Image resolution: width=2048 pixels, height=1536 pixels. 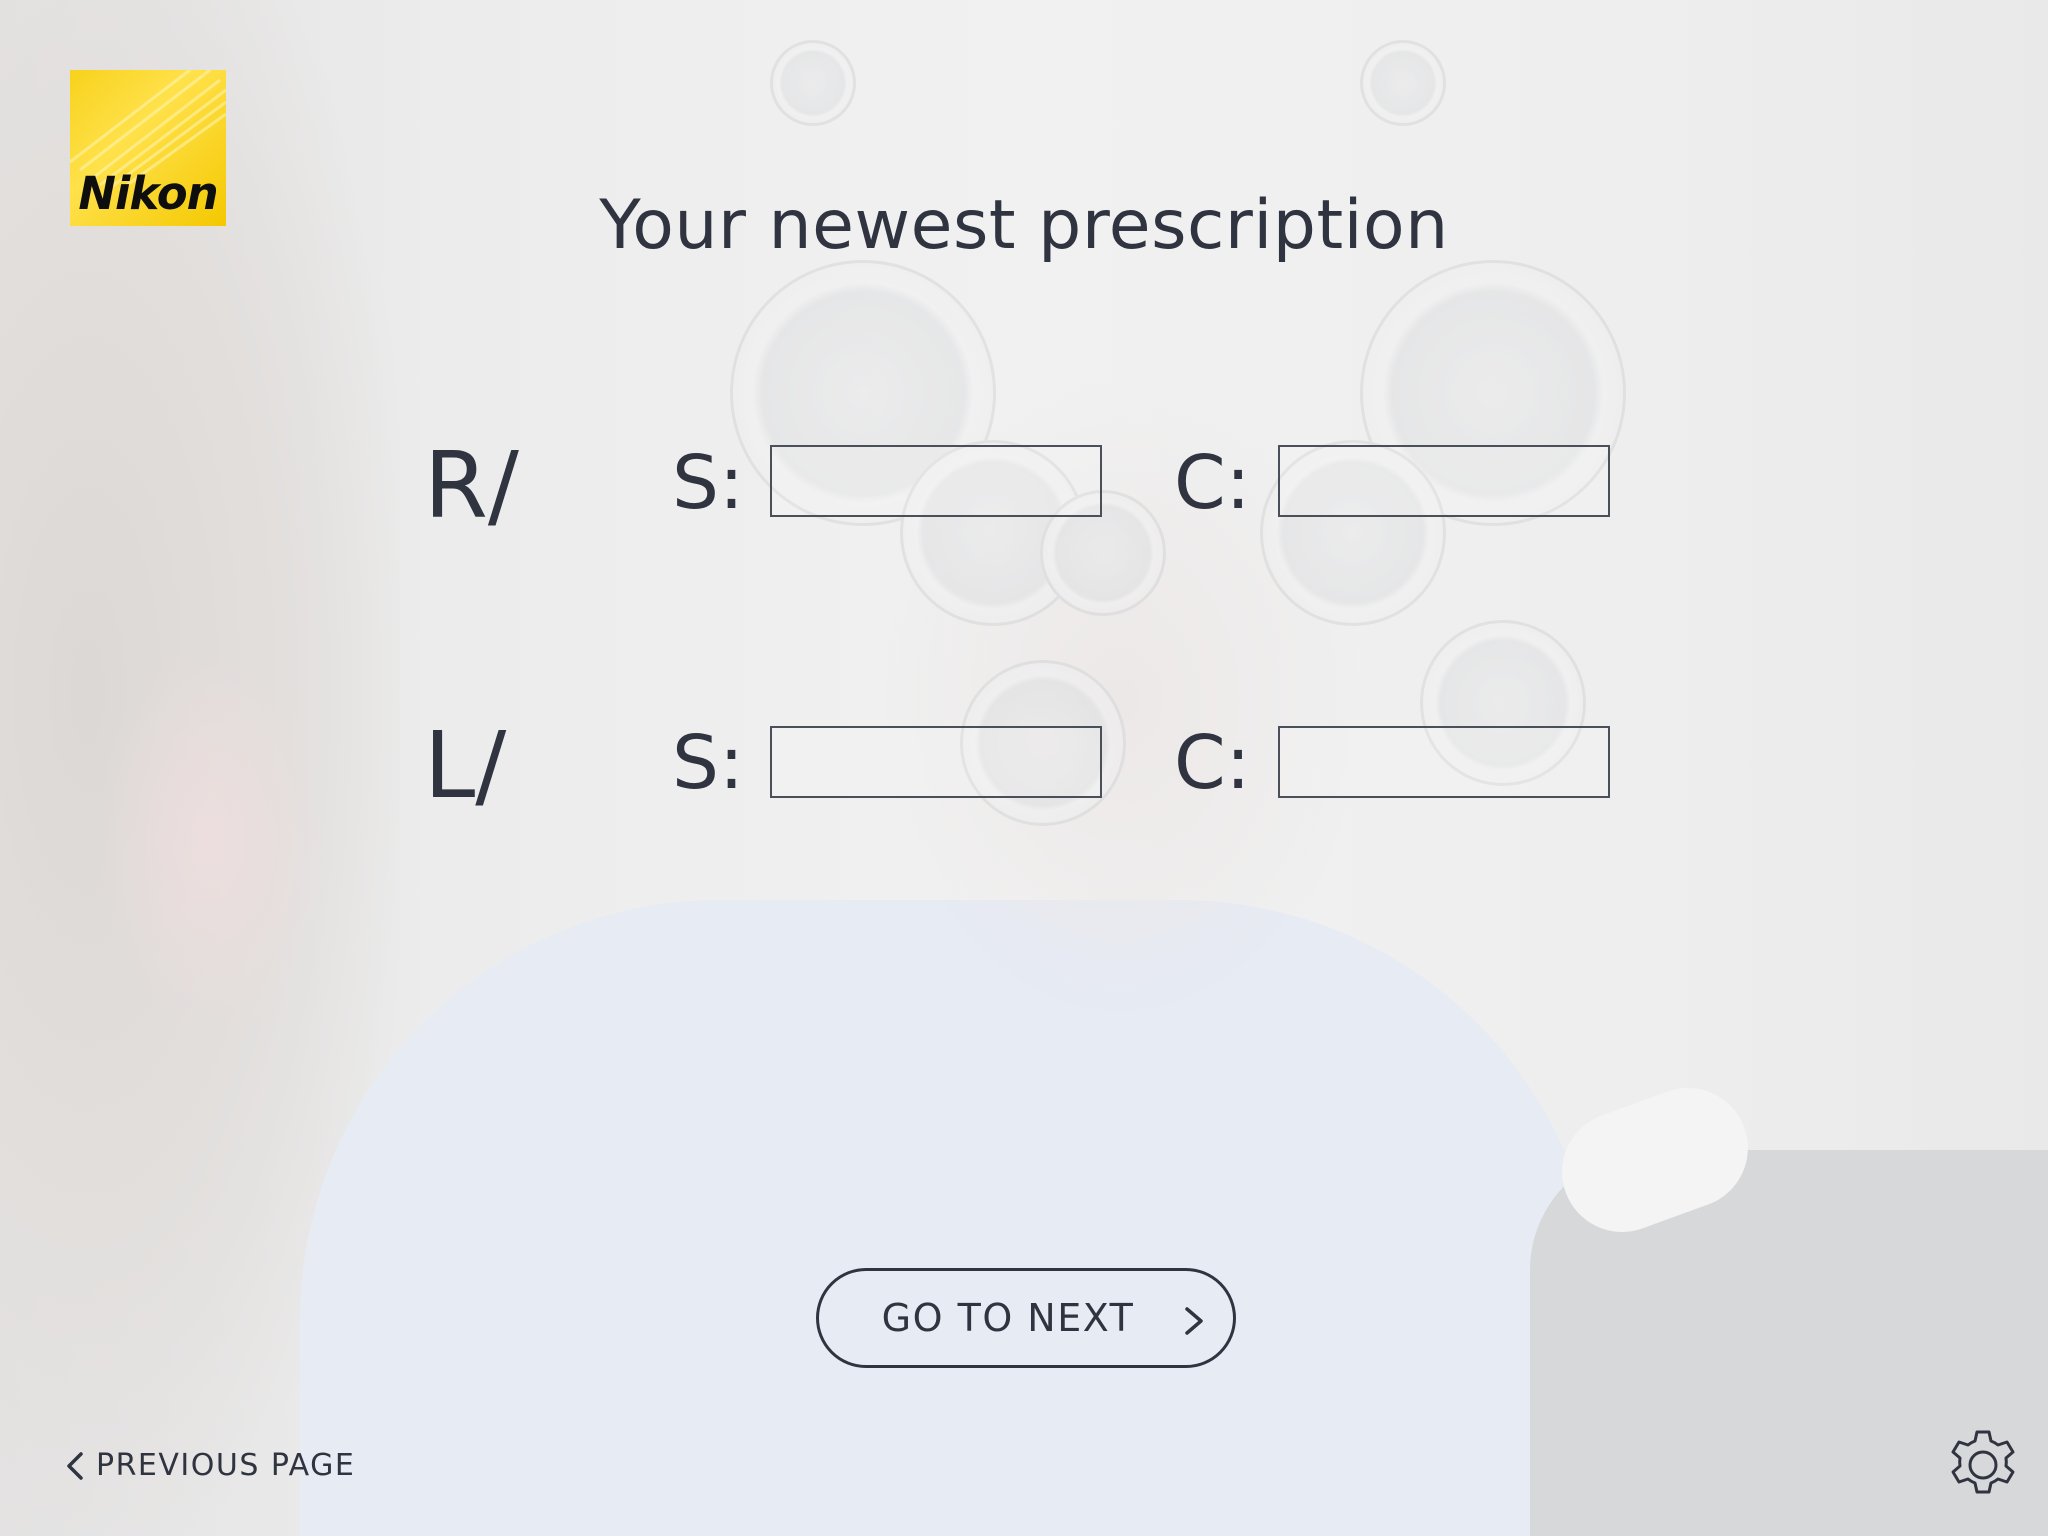 I want to click on go-to-next-label: GO TO NEXT, so click(x=1008, y=1318).